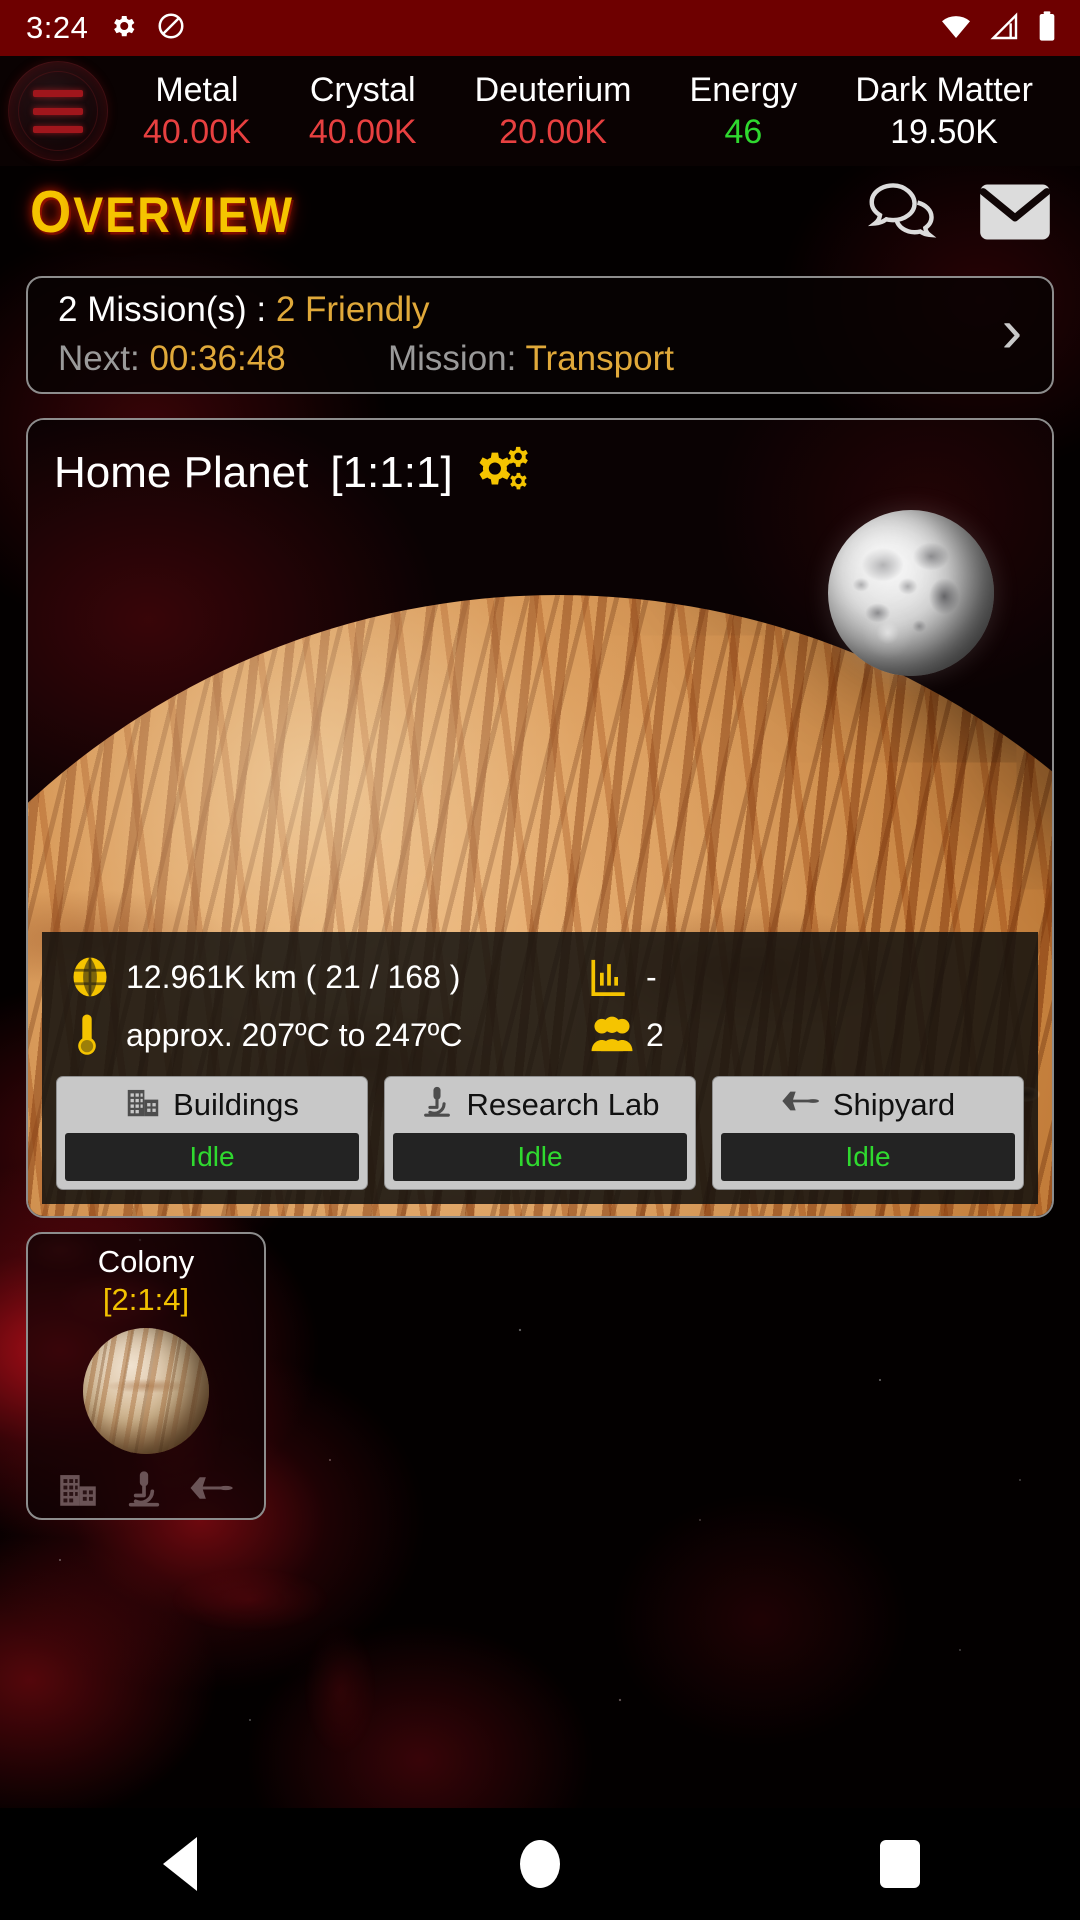 The image size is (1080, 1920). I want to click on resource-label: Crystal, so click(362, 89).